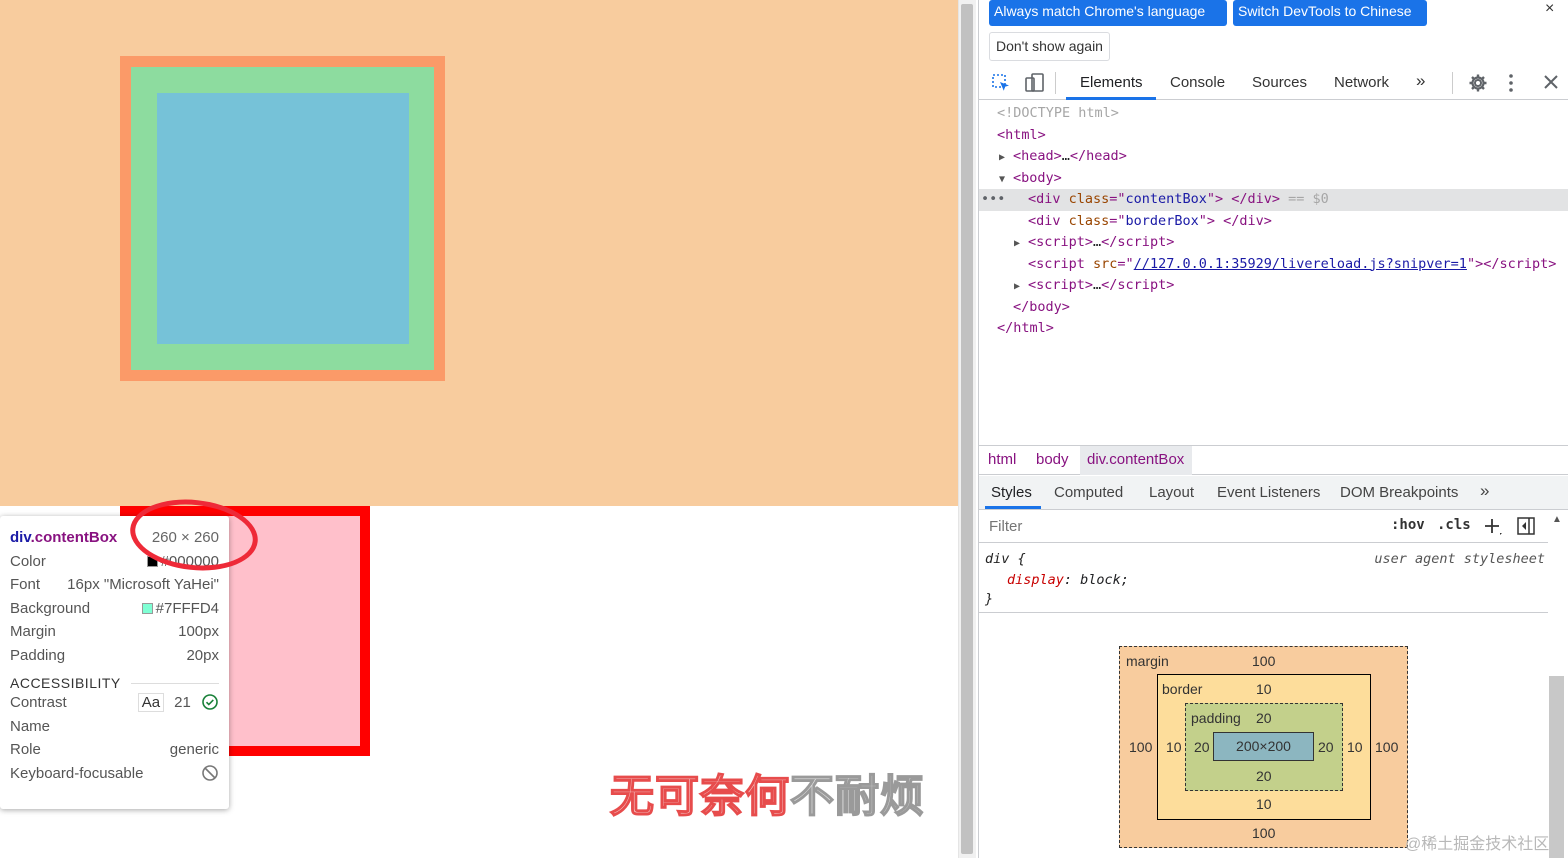  Describe the element at coordinates (1264, 718) in the screenshot. I see `padding-top-value: 20` at that location.